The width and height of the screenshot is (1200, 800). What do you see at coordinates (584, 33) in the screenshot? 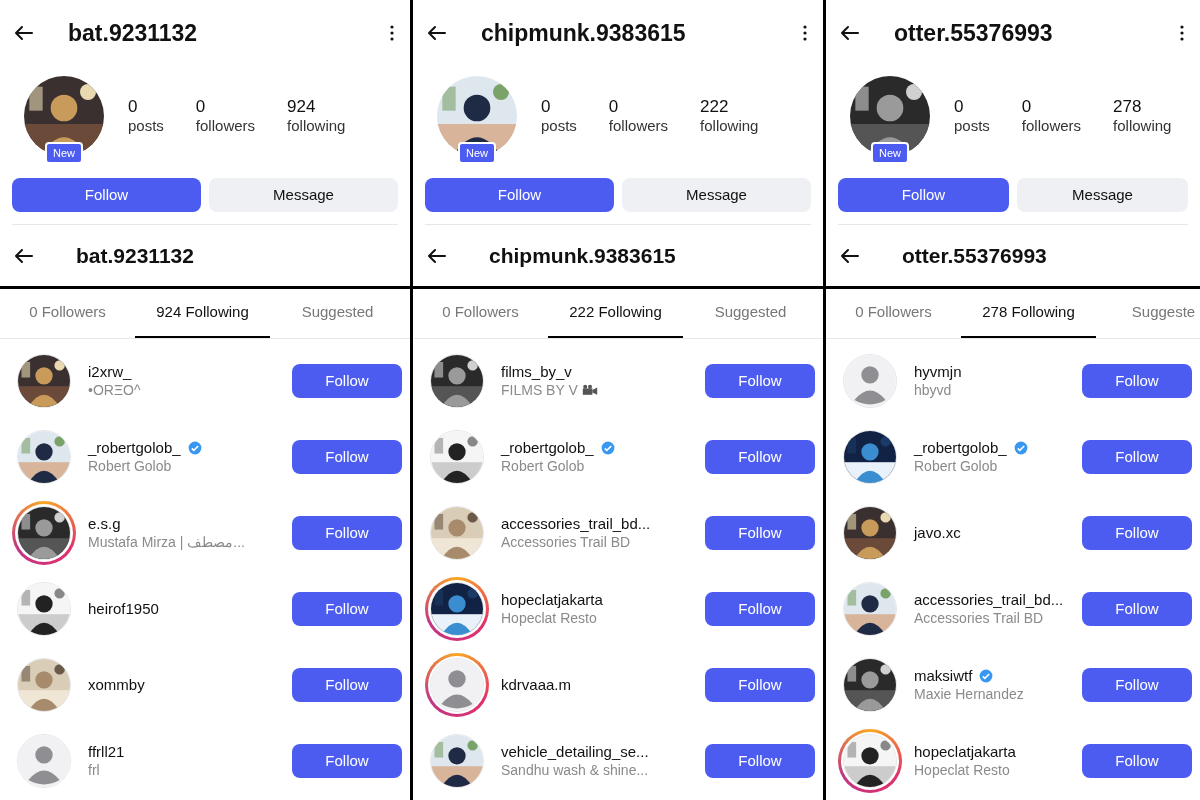
I see `profile-username: chipmunk.9383615` at bounding box center [584, 33].